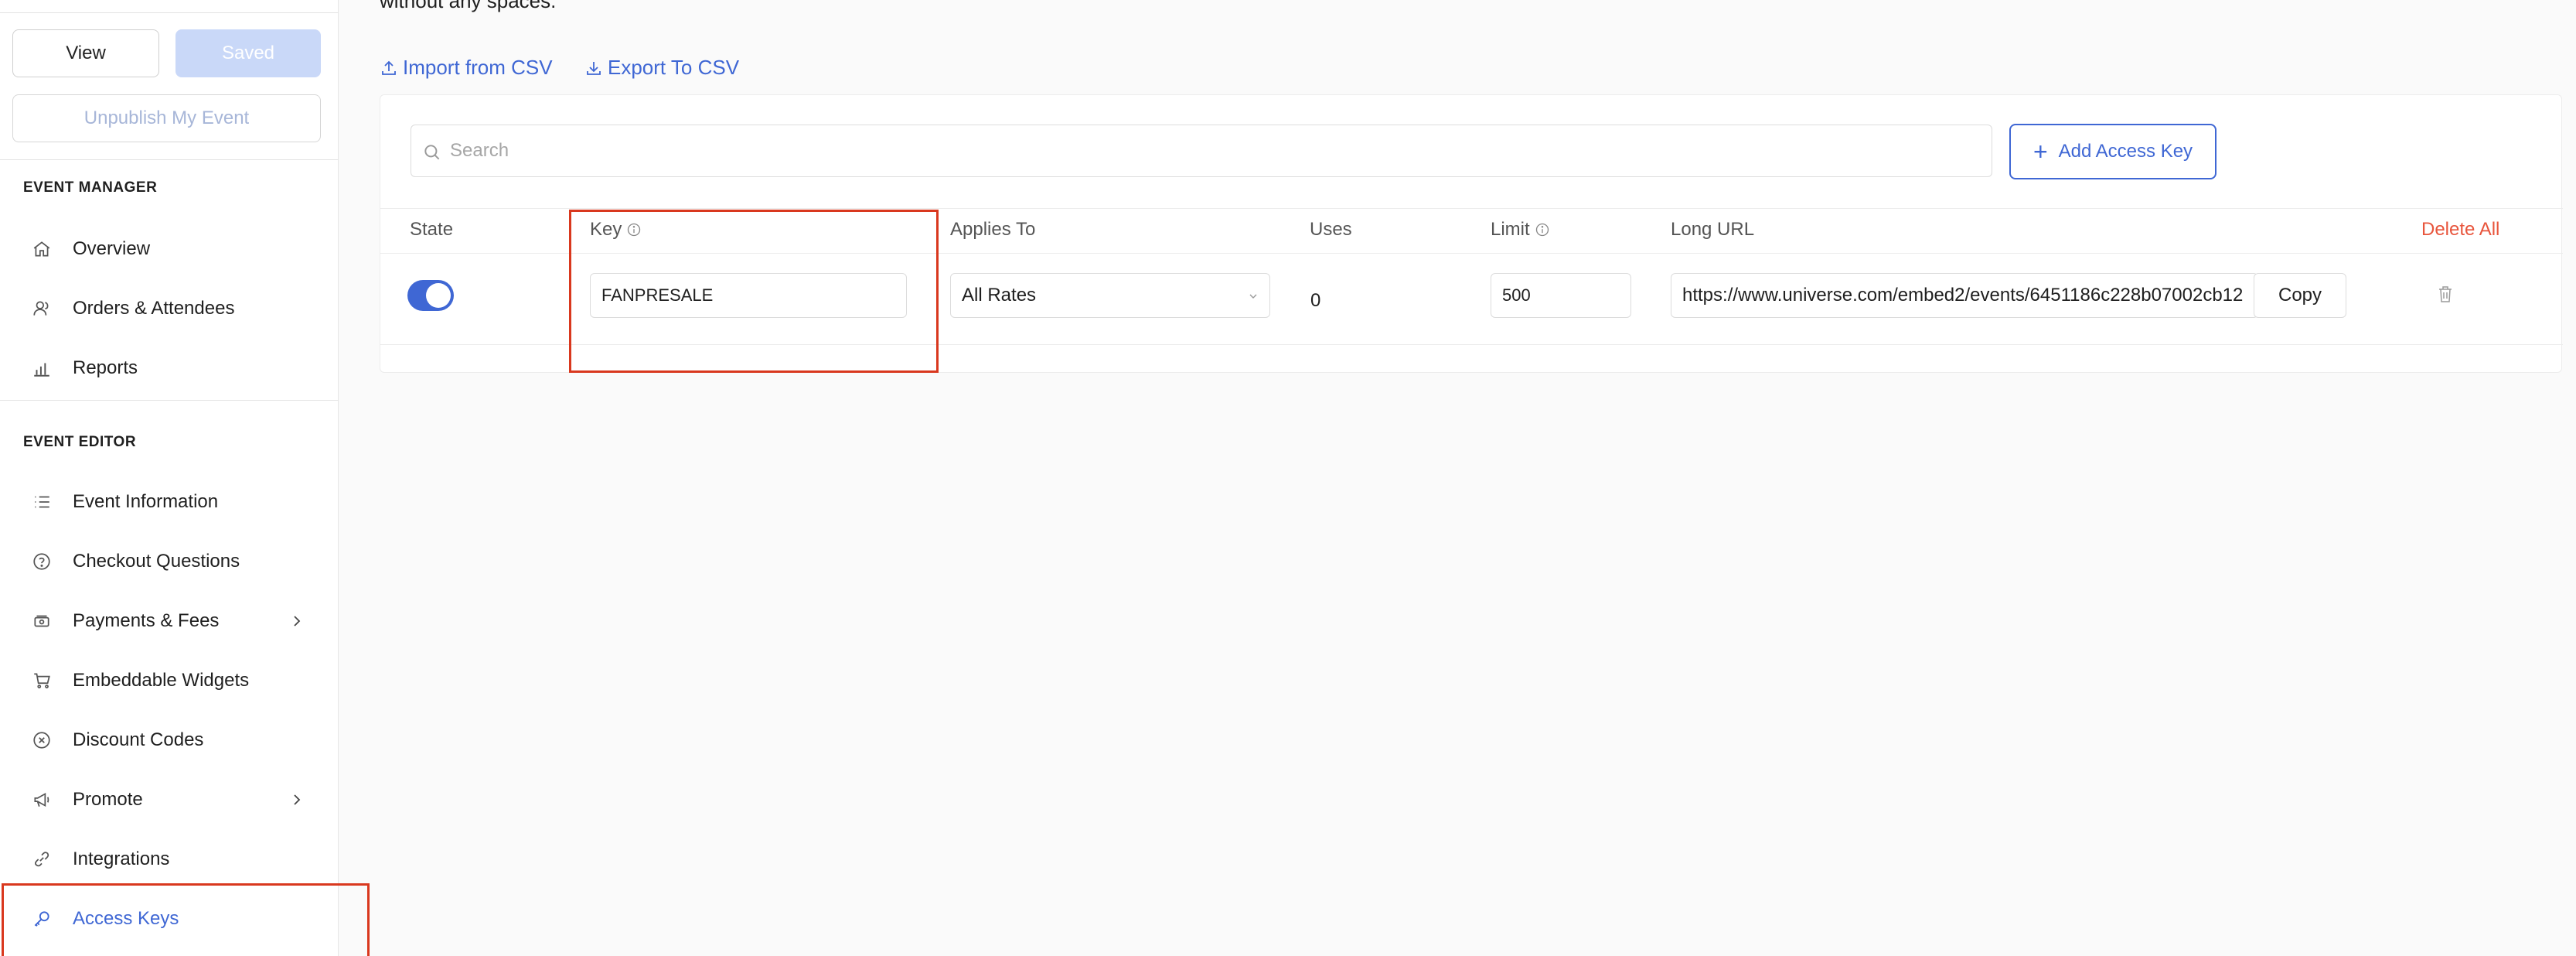 This screenshot has height=956, width=2576. What do you see at coordinates (85, 53) in the screenshot?
I see `view-button: View` at bounding box center [85, 53].